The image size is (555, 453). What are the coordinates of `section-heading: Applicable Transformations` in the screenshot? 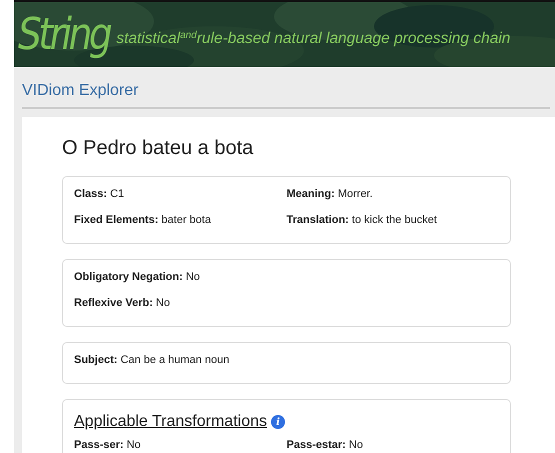 It's located at (170, 422).